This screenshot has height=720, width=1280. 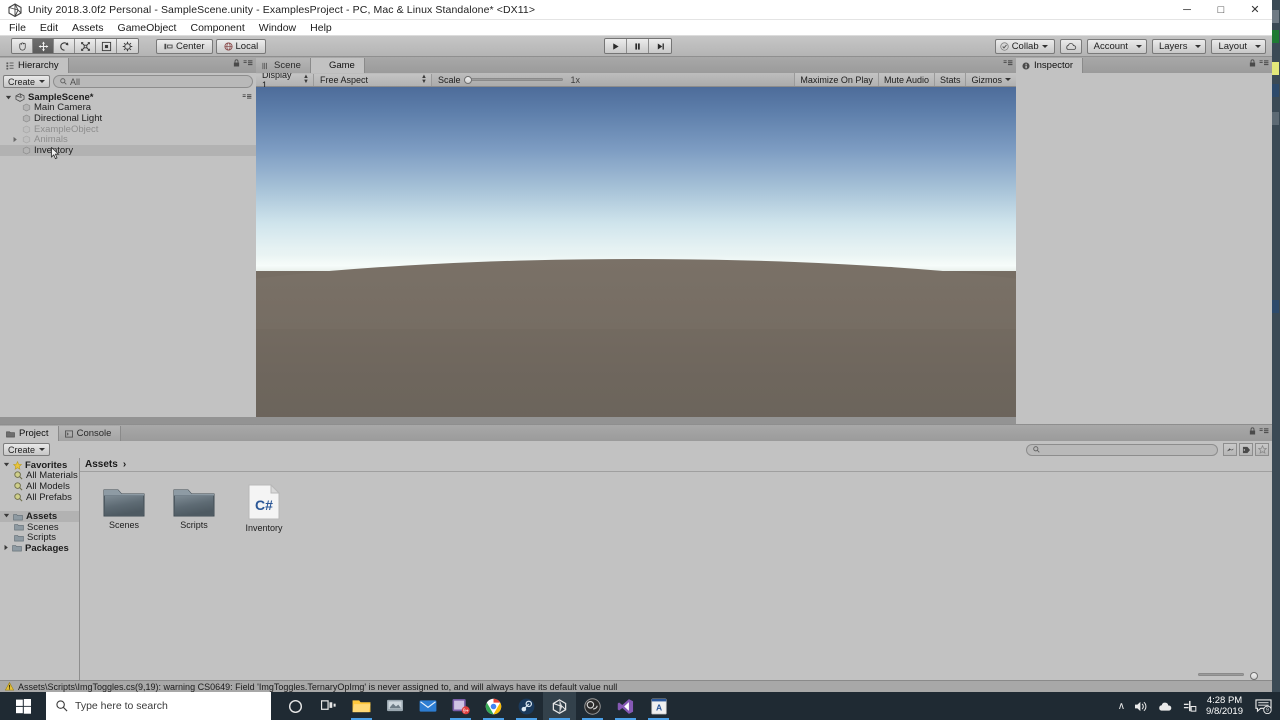 I want to click on start-button, so click(x=23, y=706).